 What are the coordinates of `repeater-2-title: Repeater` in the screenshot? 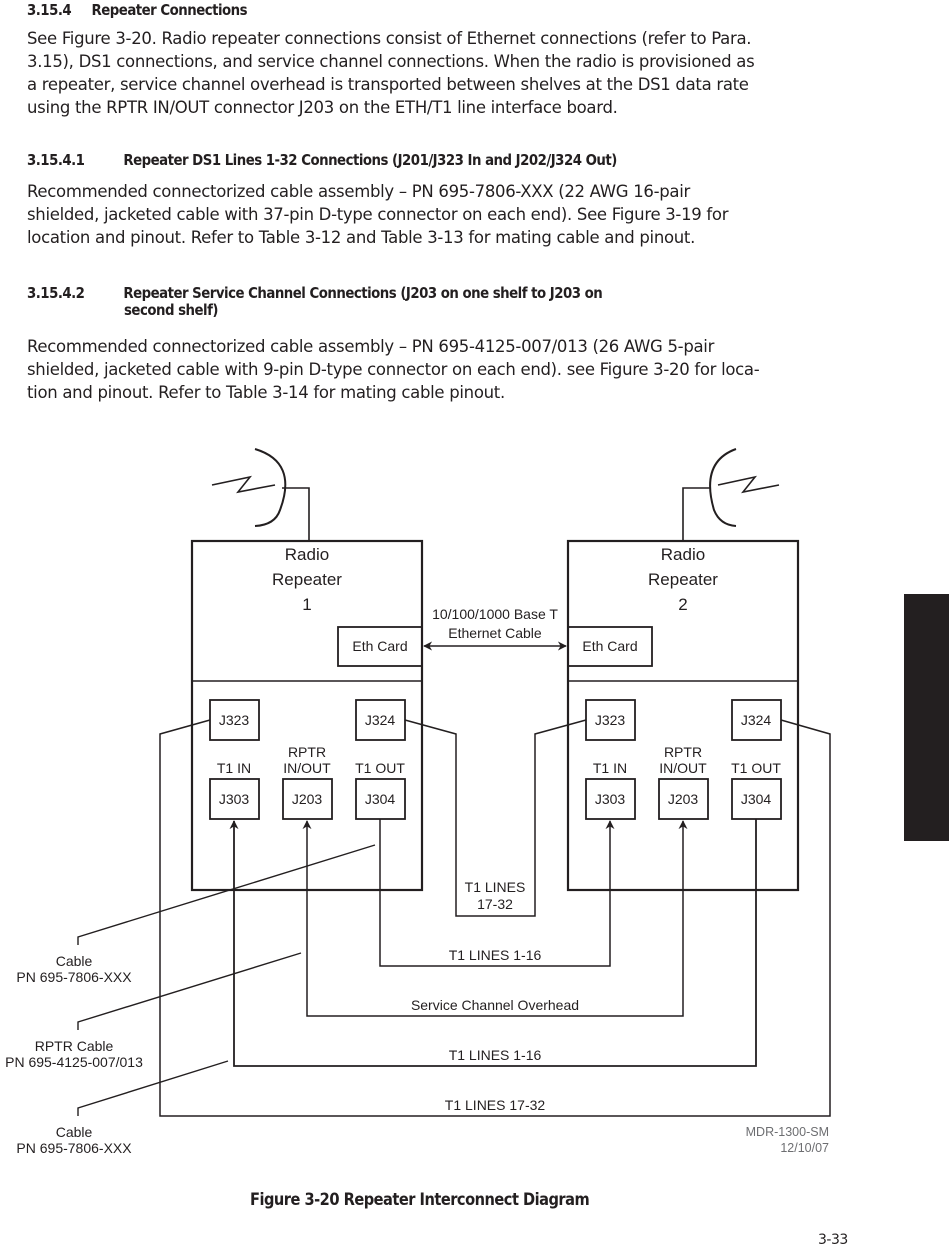 It's located at (683, 579).